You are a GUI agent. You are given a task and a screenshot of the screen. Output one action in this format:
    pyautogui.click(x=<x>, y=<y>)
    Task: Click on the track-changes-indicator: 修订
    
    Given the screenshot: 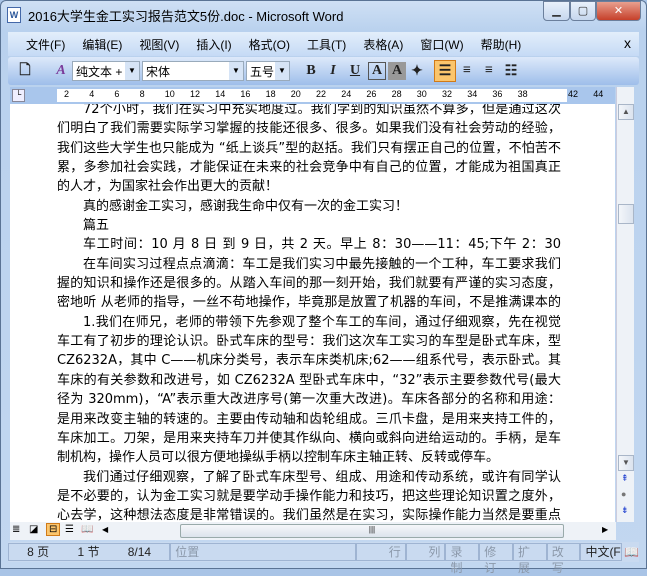 What is the action you would take?
    pyautogui.click(x=496, y=559)
    